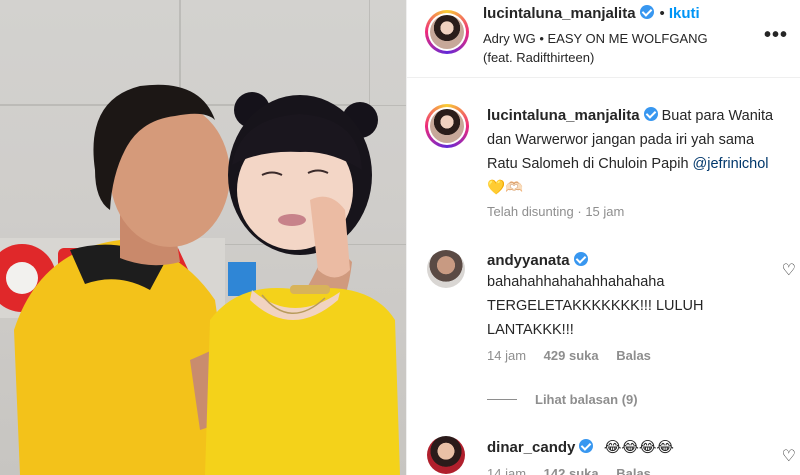 Image resolution: width=800 pixels, height=475 pixels. What do you see at coordinates (571, 470) in the screenshot?
I see `comment-likes: 142 suka` at bounding box center [571, 470].